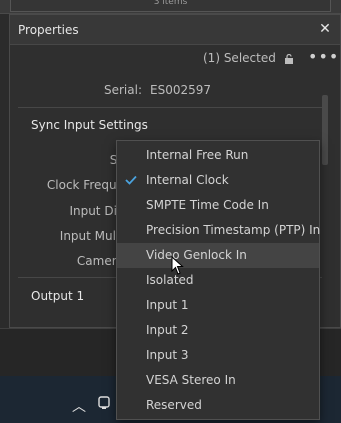  I want to click on output-1-title: Output 1, so click(57, 296).